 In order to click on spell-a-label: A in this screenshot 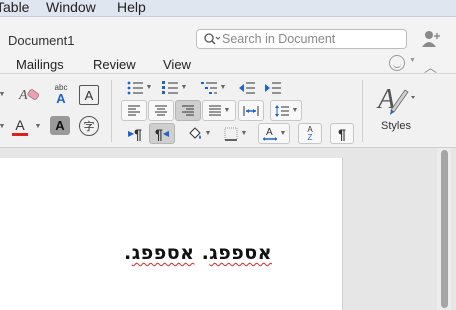, I will do `click(61, 98)`.